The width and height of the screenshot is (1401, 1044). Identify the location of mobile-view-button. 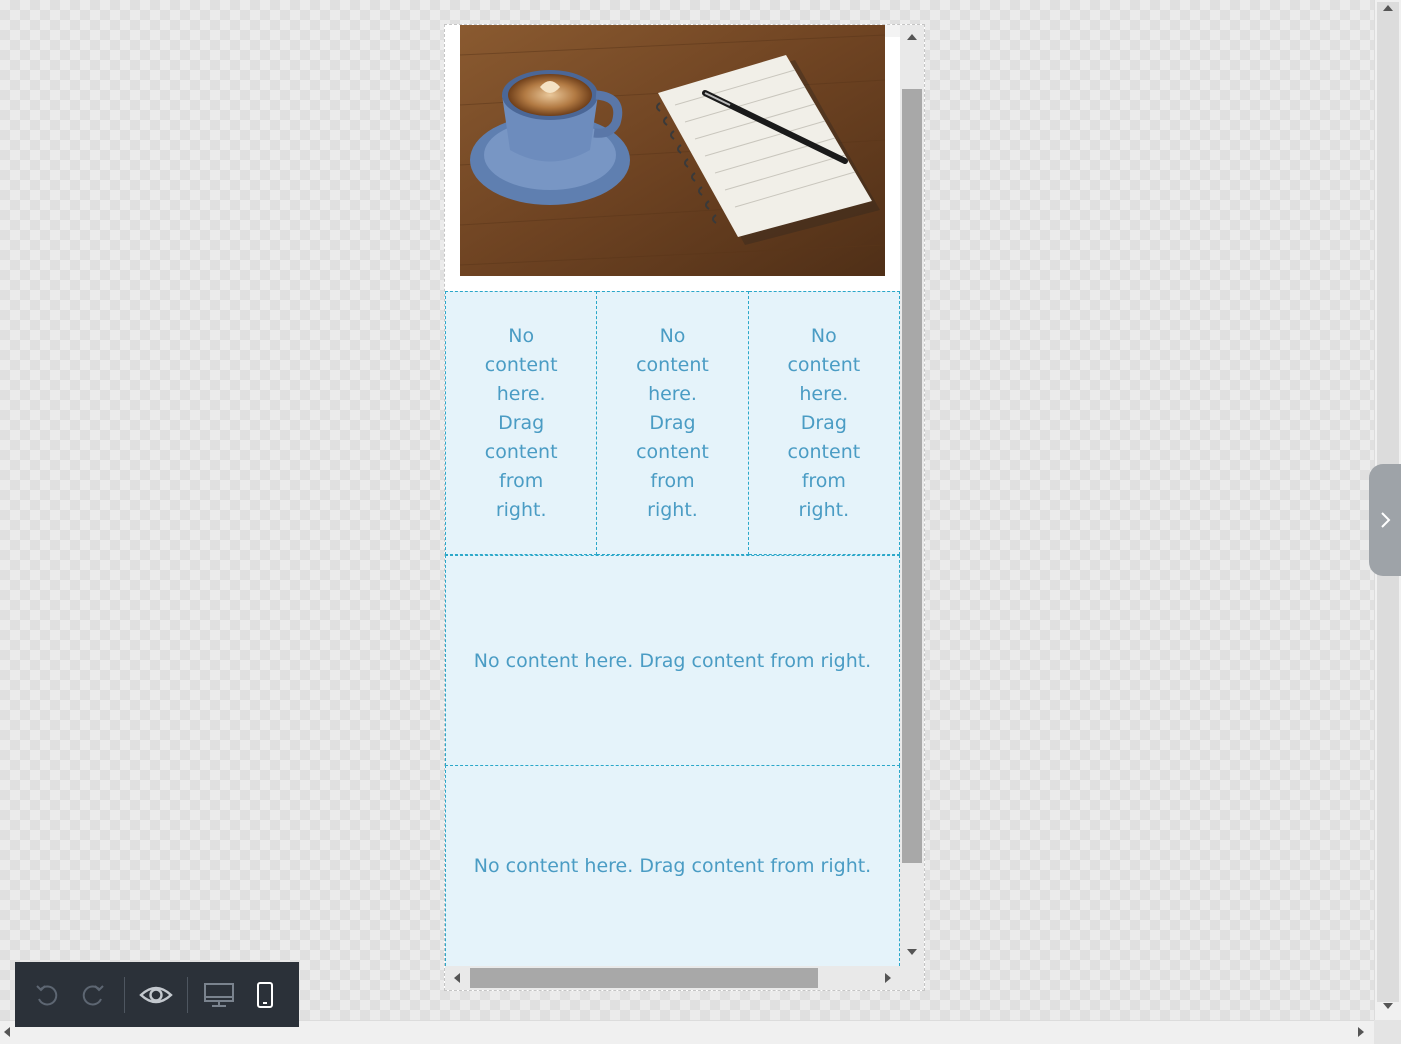
(265, 995).